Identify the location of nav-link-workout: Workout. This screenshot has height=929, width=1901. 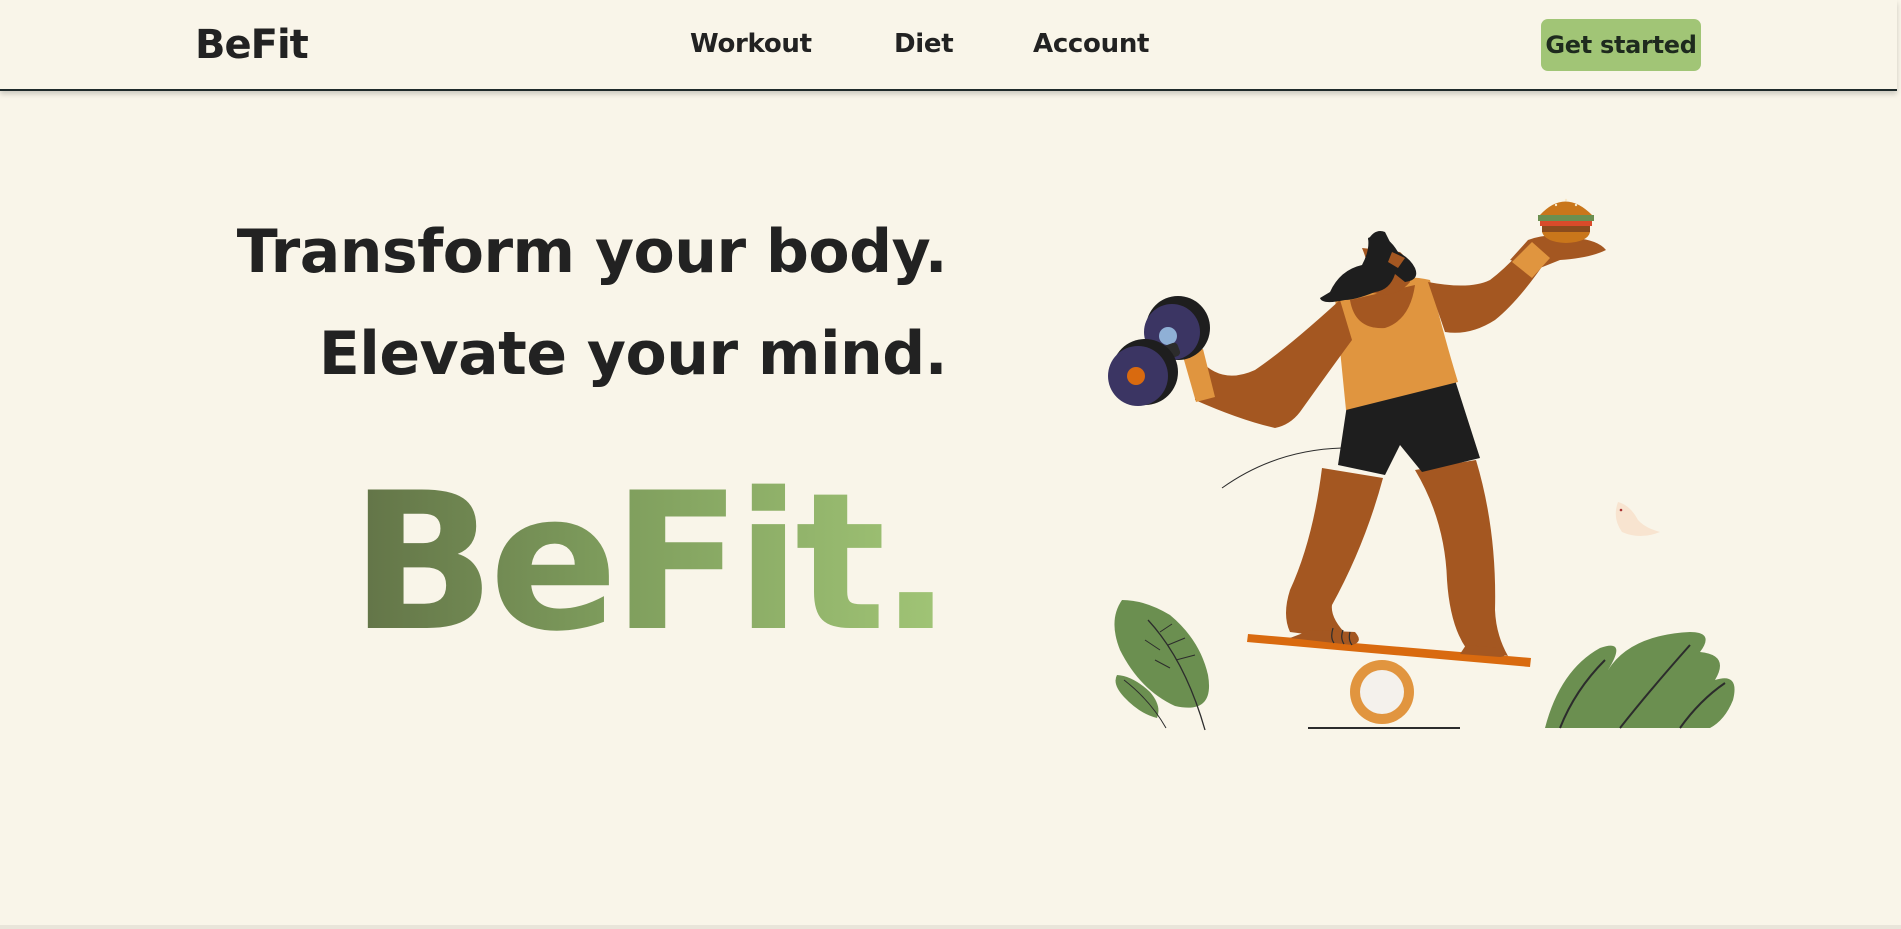
(751, 44).